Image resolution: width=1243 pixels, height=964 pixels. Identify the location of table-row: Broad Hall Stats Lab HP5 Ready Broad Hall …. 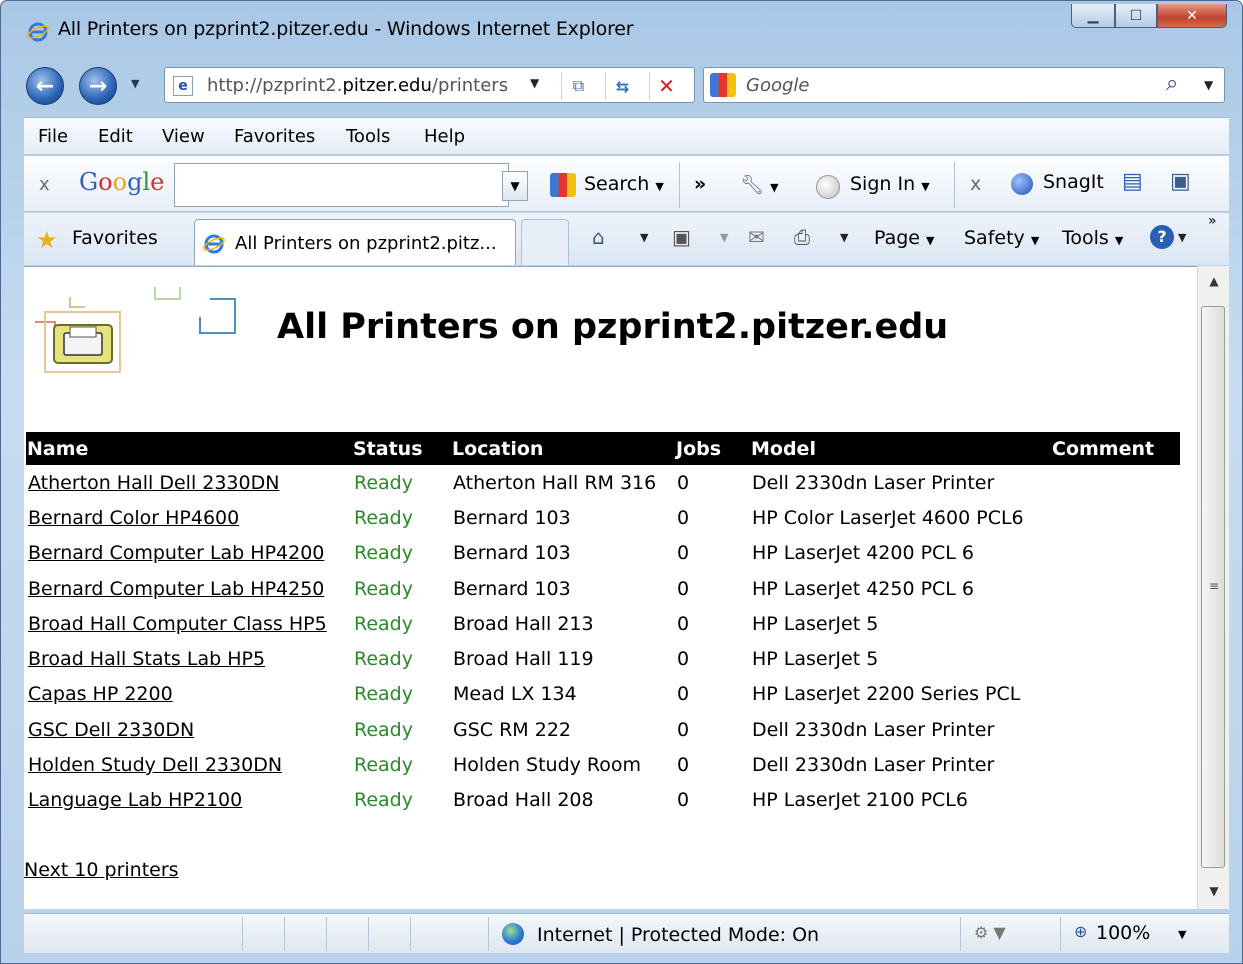
(603, 658).